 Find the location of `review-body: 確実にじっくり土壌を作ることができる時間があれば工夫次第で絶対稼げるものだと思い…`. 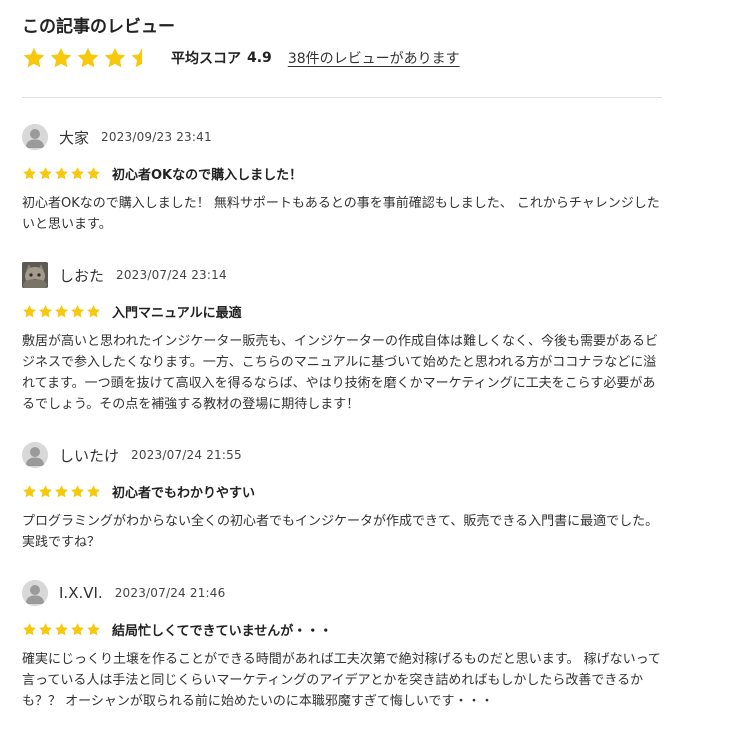

review-body: 確実にじっくり土壌を作ることができる時間があれば工夫次第で絶対稼げるものだと思い… is located at coordinates (341, 680).